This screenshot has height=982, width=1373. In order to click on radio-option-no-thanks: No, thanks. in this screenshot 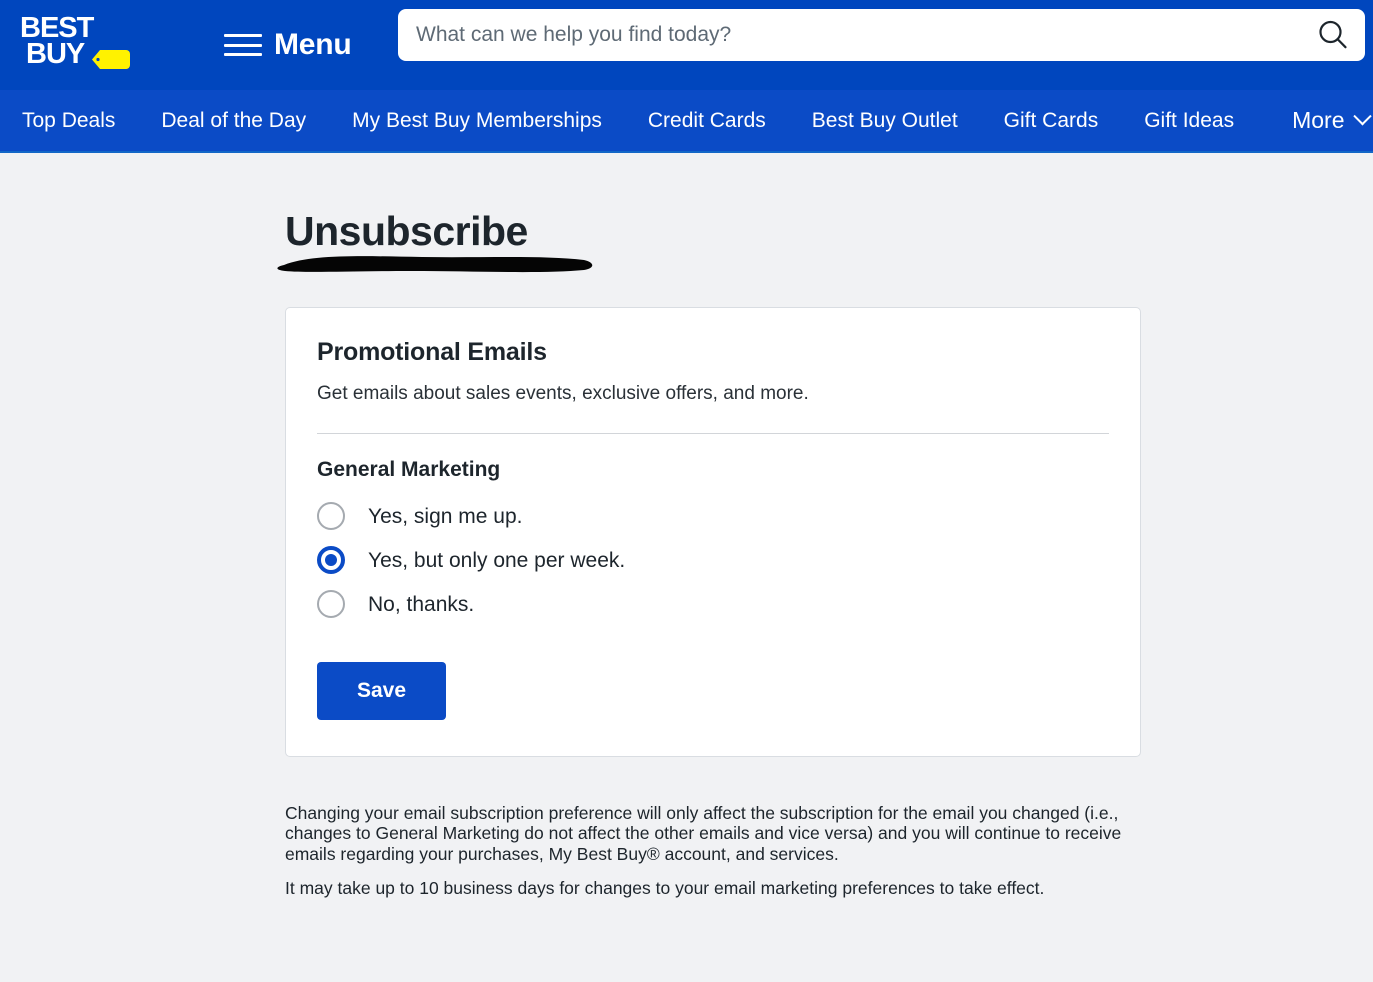, I will do `click(713, 604)`.